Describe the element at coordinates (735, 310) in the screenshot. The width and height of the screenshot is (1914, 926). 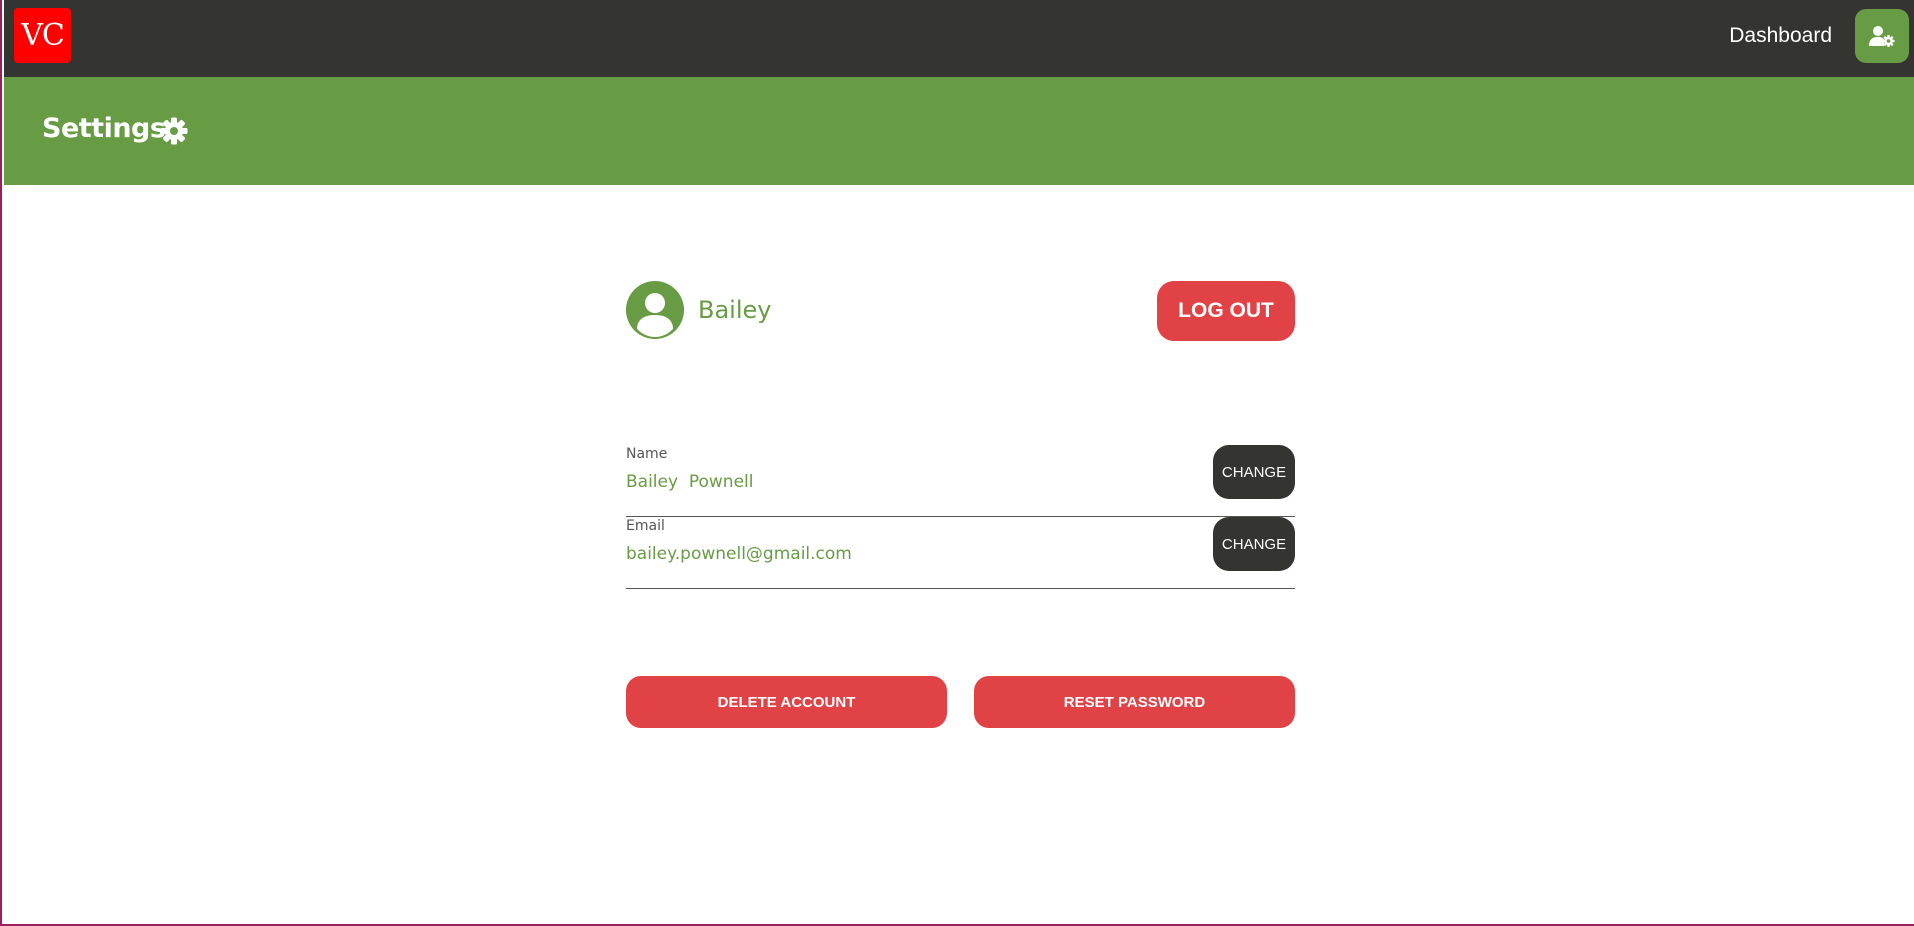
I see `username: Bailey` at that location.